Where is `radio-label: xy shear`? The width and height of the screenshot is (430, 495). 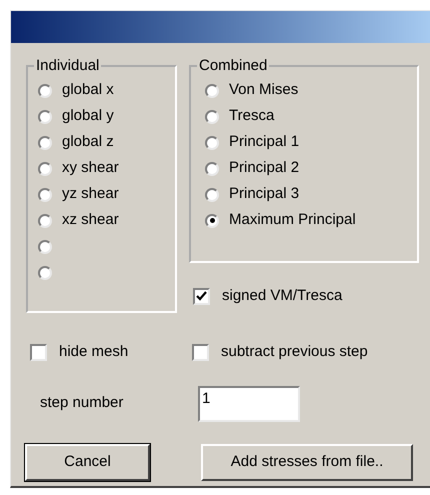
radio-label: xy shear is located at coordinates (90, 168).